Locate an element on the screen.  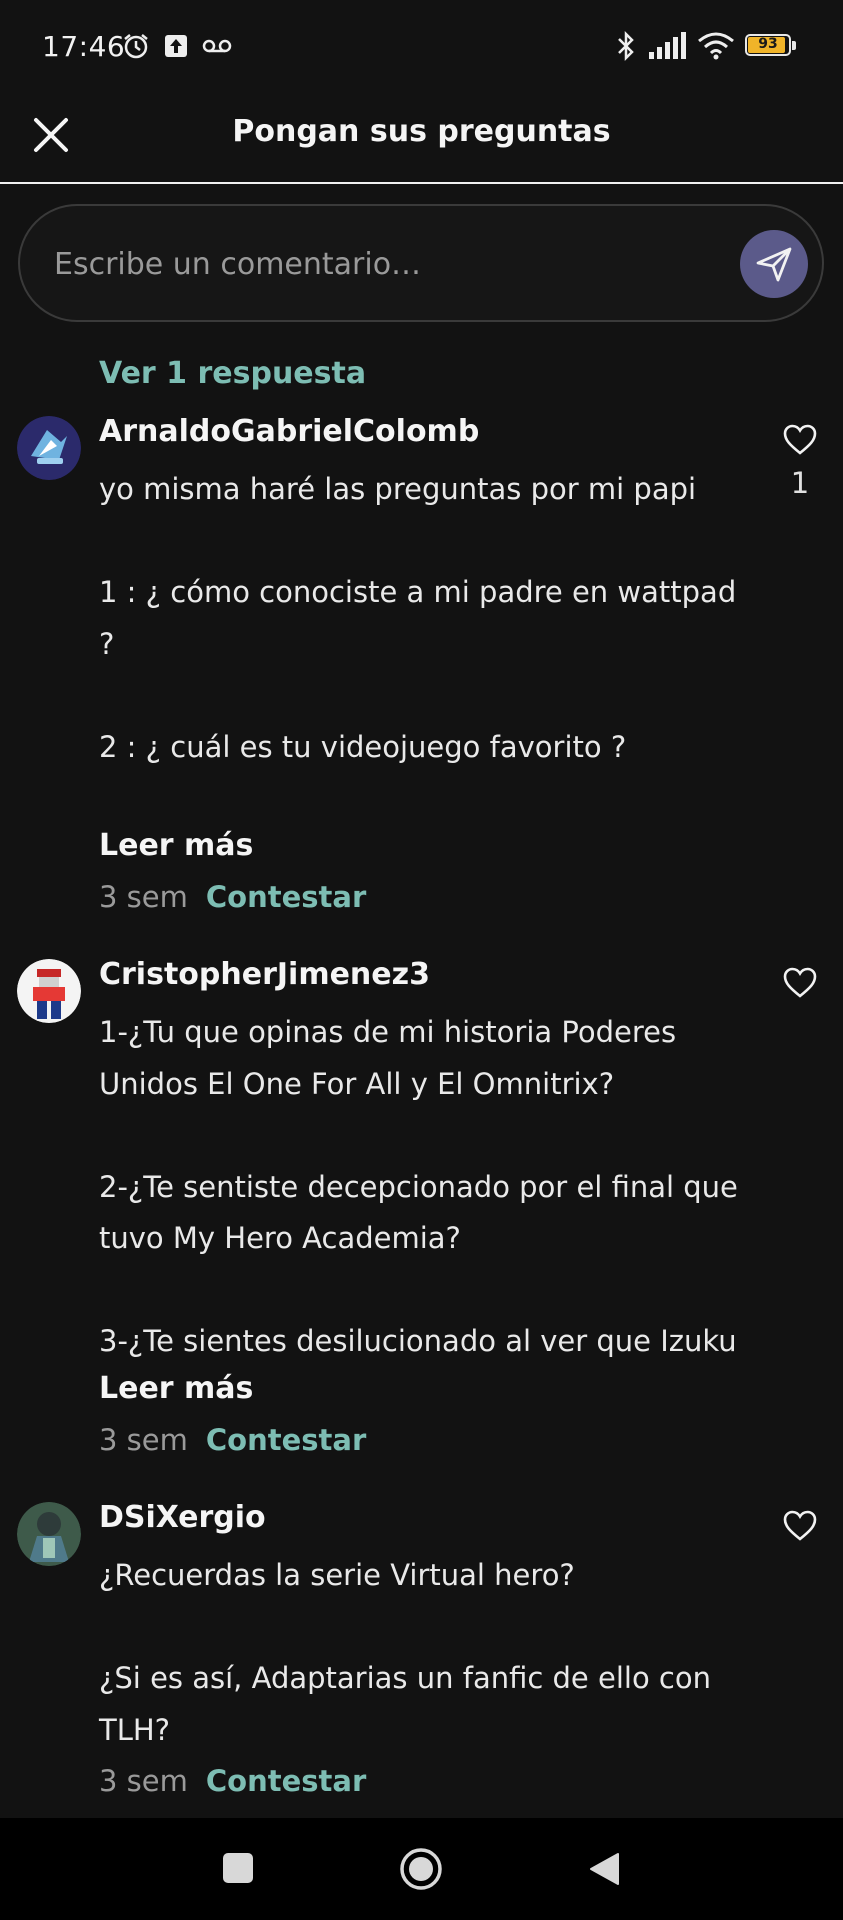
comment-username: CristopherJimenez3 is located at coordinates (264, 974).